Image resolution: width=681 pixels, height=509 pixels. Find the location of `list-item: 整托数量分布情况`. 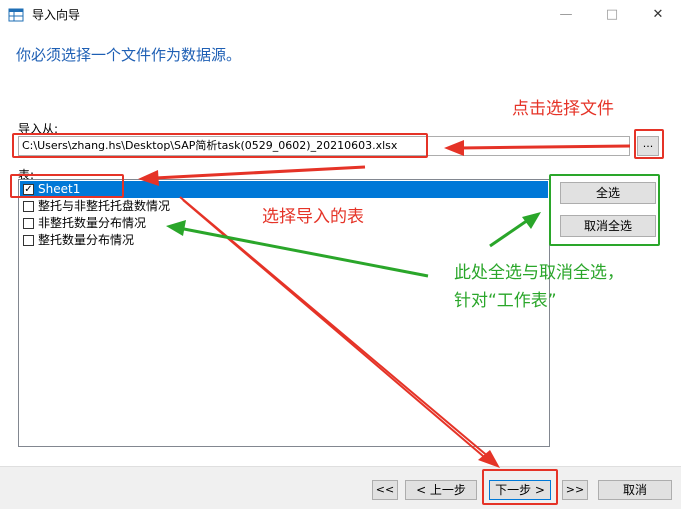

list-item: 整托数量分布情况 is located at coordinates (284, 240).